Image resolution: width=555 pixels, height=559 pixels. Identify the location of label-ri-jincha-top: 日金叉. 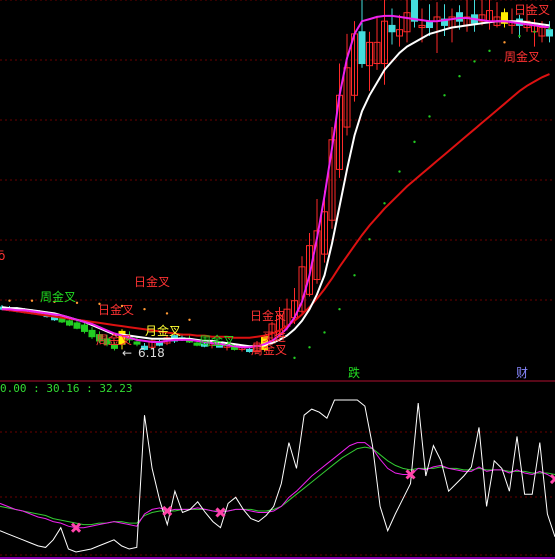
(152, 281).